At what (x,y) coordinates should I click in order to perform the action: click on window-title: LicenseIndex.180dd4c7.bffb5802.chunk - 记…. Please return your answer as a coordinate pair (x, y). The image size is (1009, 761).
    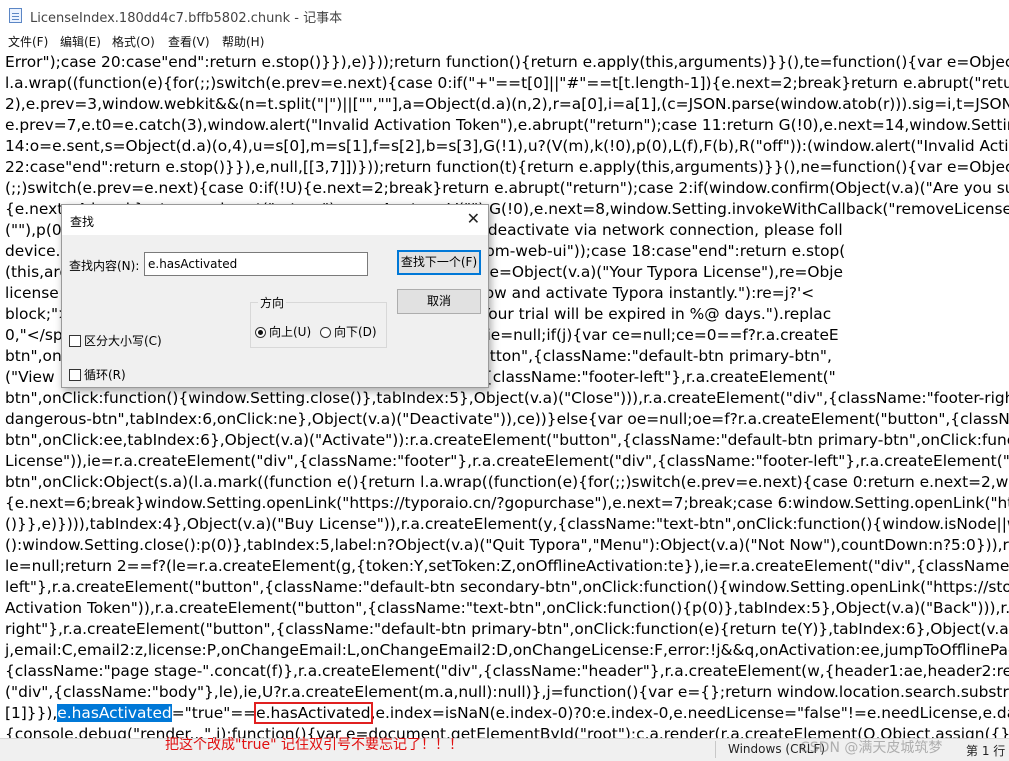
    Looking at the image, I should click on (186, 18).